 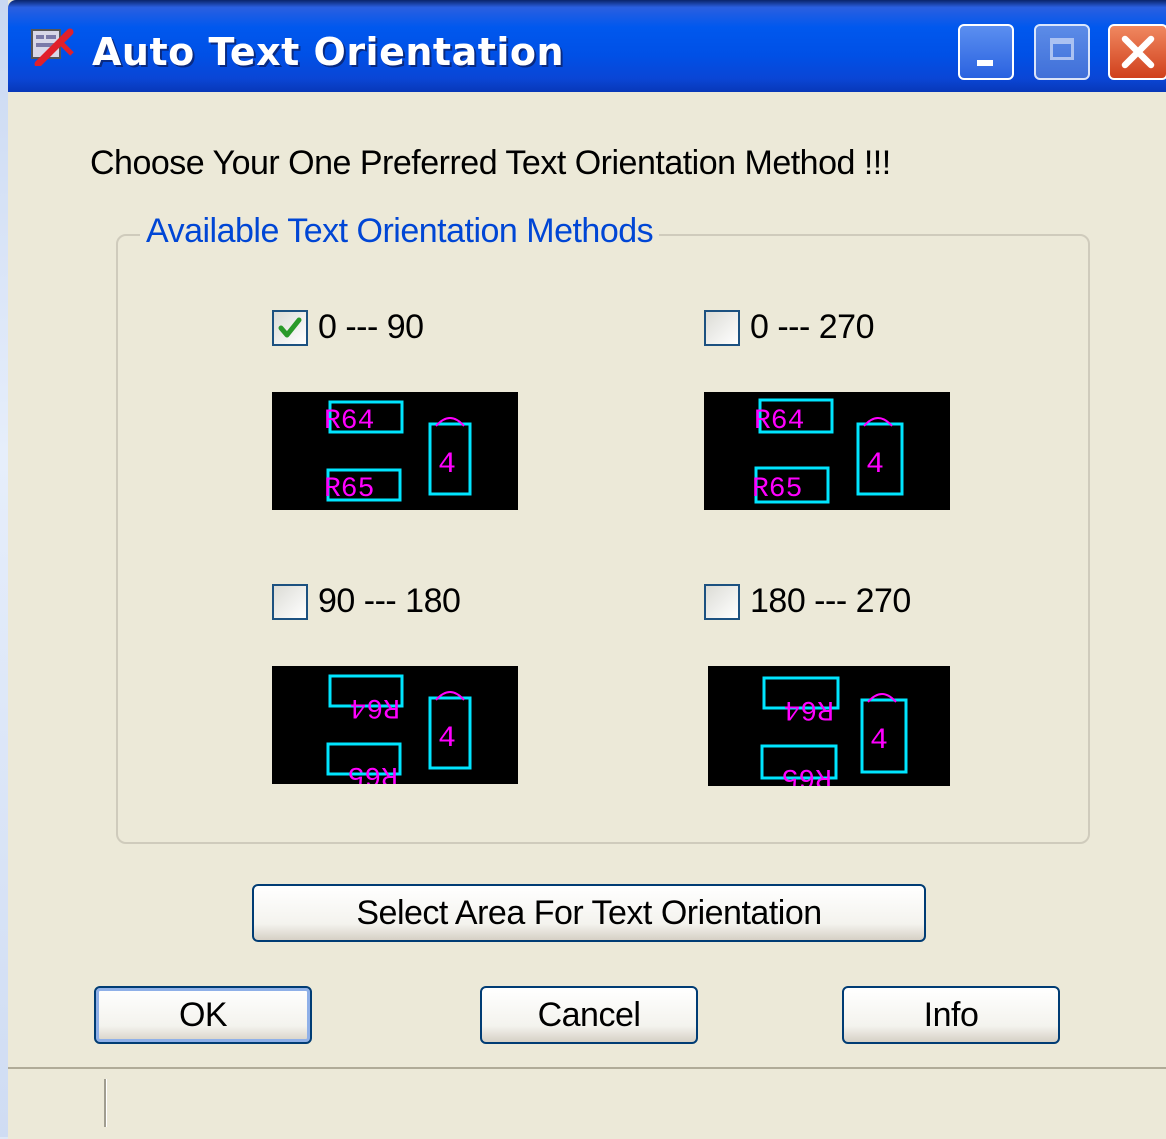 I want to click on window-title: Auto Text Orientation, so click(x=328, y=52).